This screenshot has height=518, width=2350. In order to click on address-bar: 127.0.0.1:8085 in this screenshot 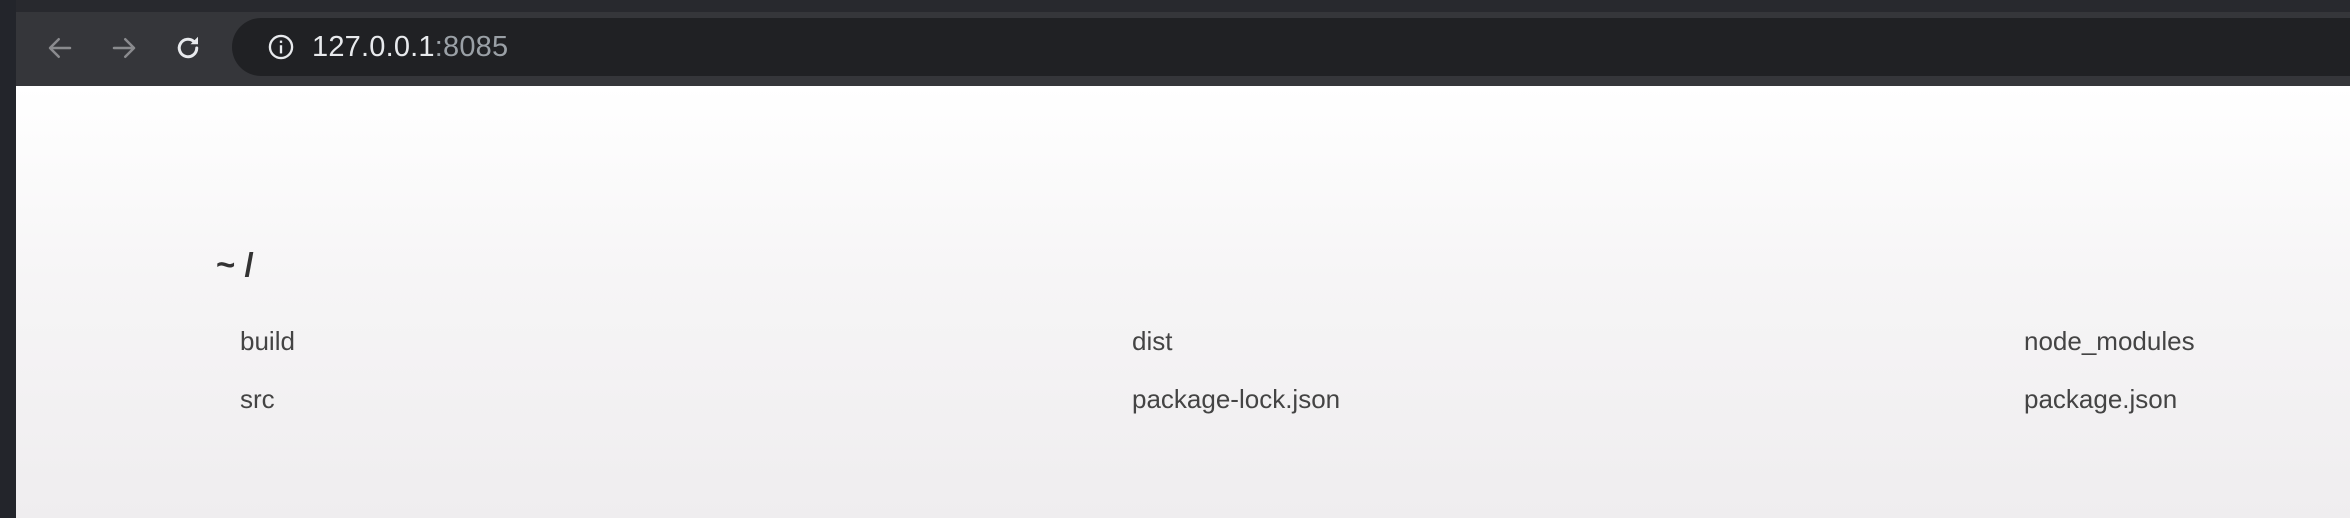, I will do `click(1291, 47)`.